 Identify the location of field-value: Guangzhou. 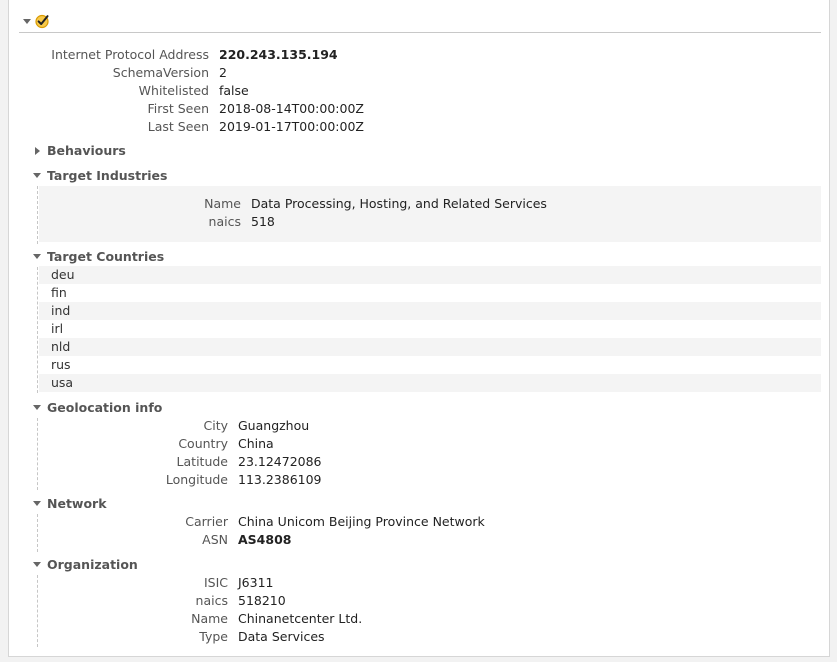
(274, 425).